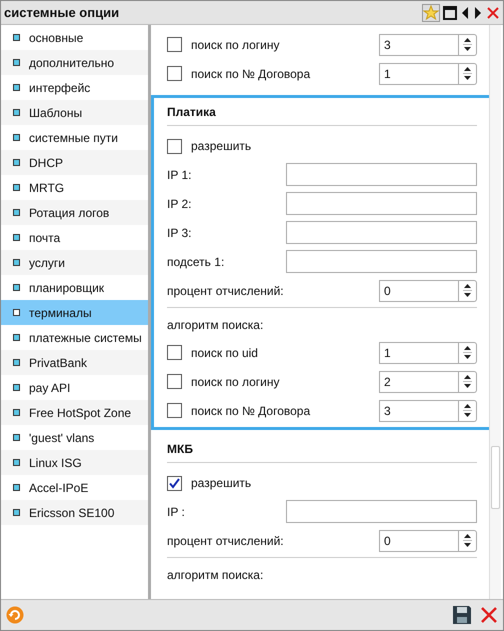  What do you see at coordinates (74, 162) in the screenshot?
I see `sidebar-item: DHCP` at bounding box center [74, 162].